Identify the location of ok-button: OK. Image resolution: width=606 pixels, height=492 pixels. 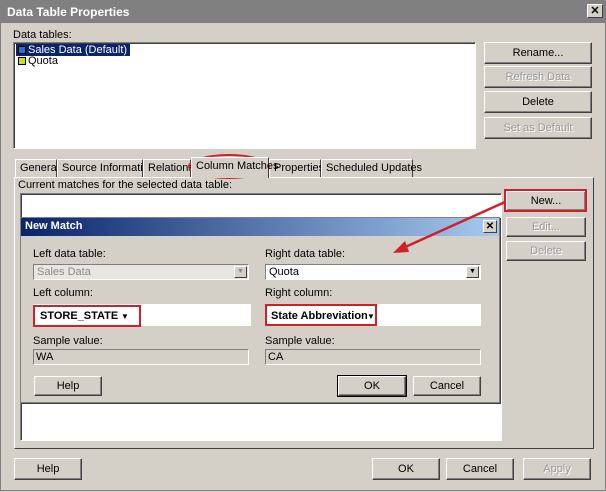
(406, 469).